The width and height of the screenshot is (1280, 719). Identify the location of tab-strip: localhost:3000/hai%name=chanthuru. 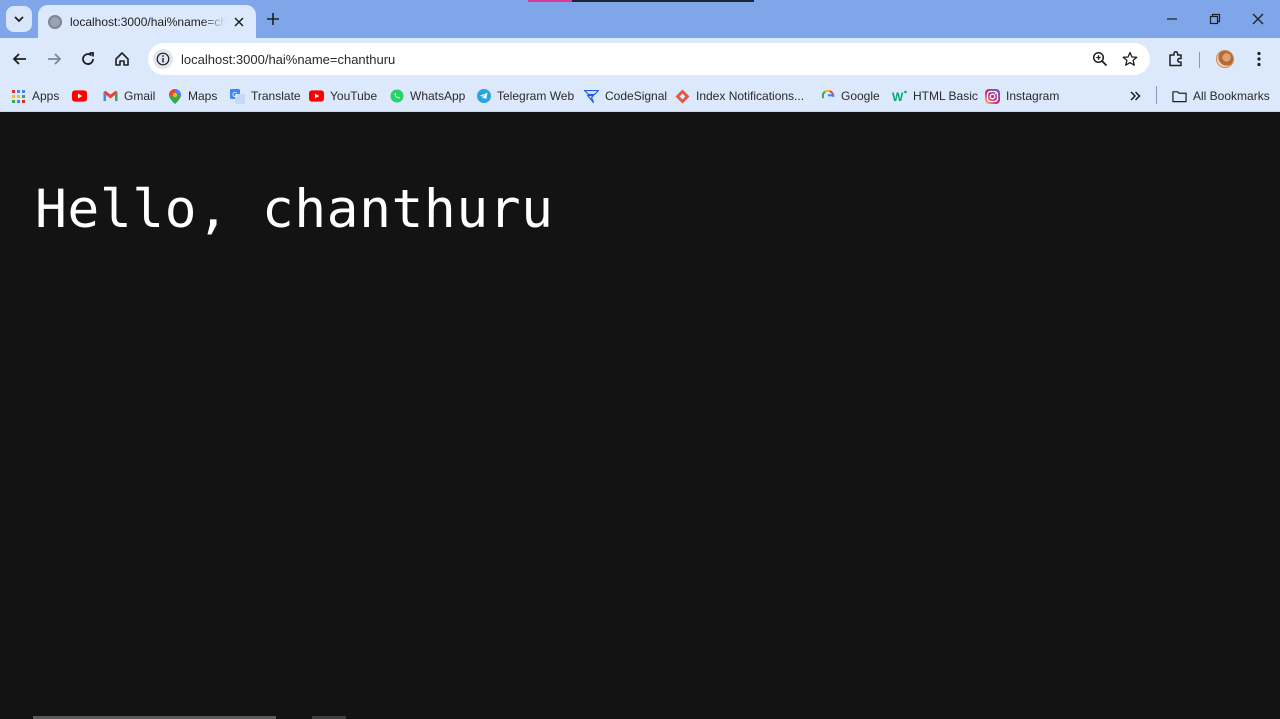
(640, 19).